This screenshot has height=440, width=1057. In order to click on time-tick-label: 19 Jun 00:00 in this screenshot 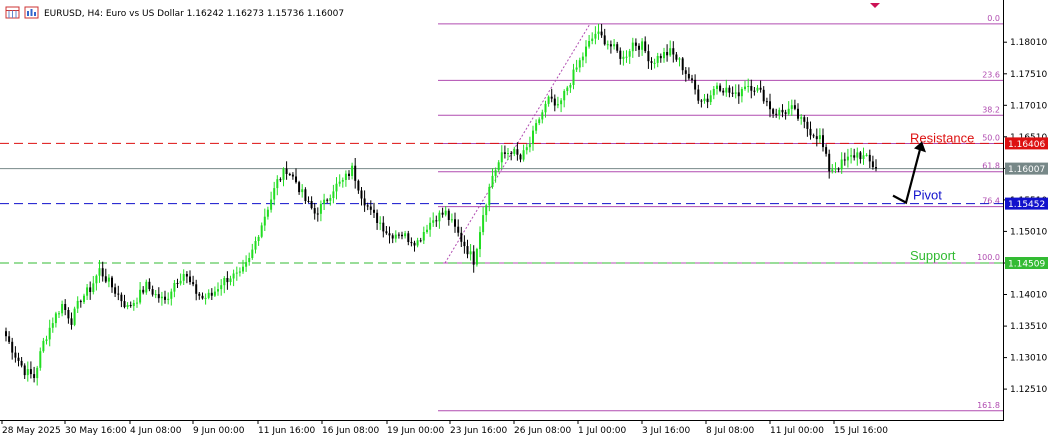, I will do `click(415, 431)`.